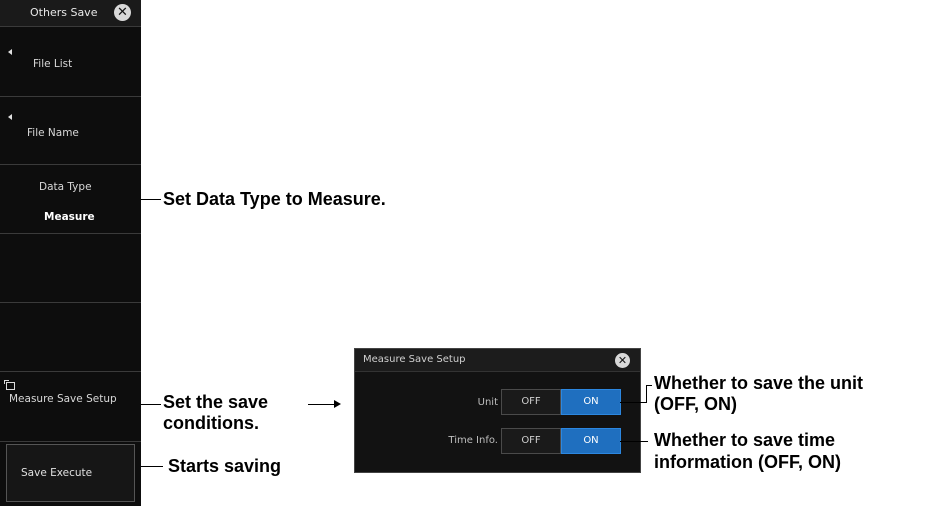  What do you see at coordinates (70, 407) in the screenshot?
I see `measure-save-setup-button: Measure Save Setup` at bounding box center [70, 407].